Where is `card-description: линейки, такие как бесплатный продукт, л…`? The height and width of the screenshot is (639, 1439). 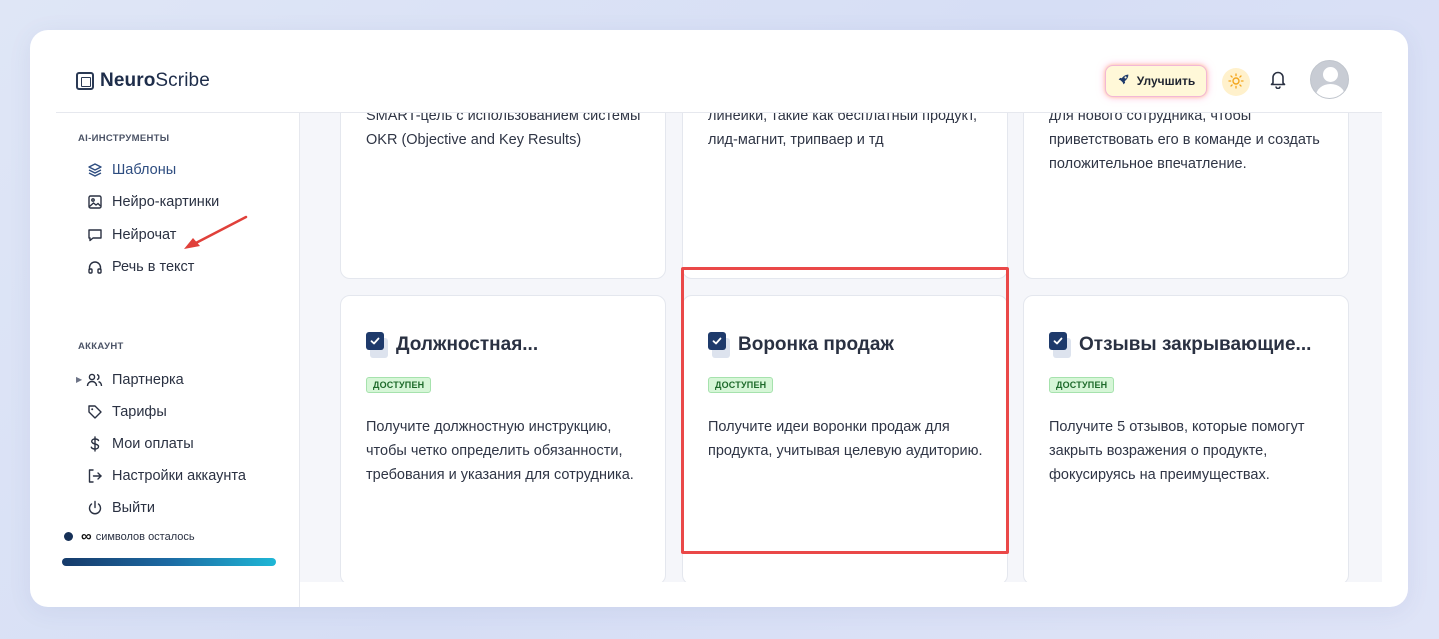 card-description: линейки, такие как бесплатный продукт, л… is located at coordinates (843, 130).